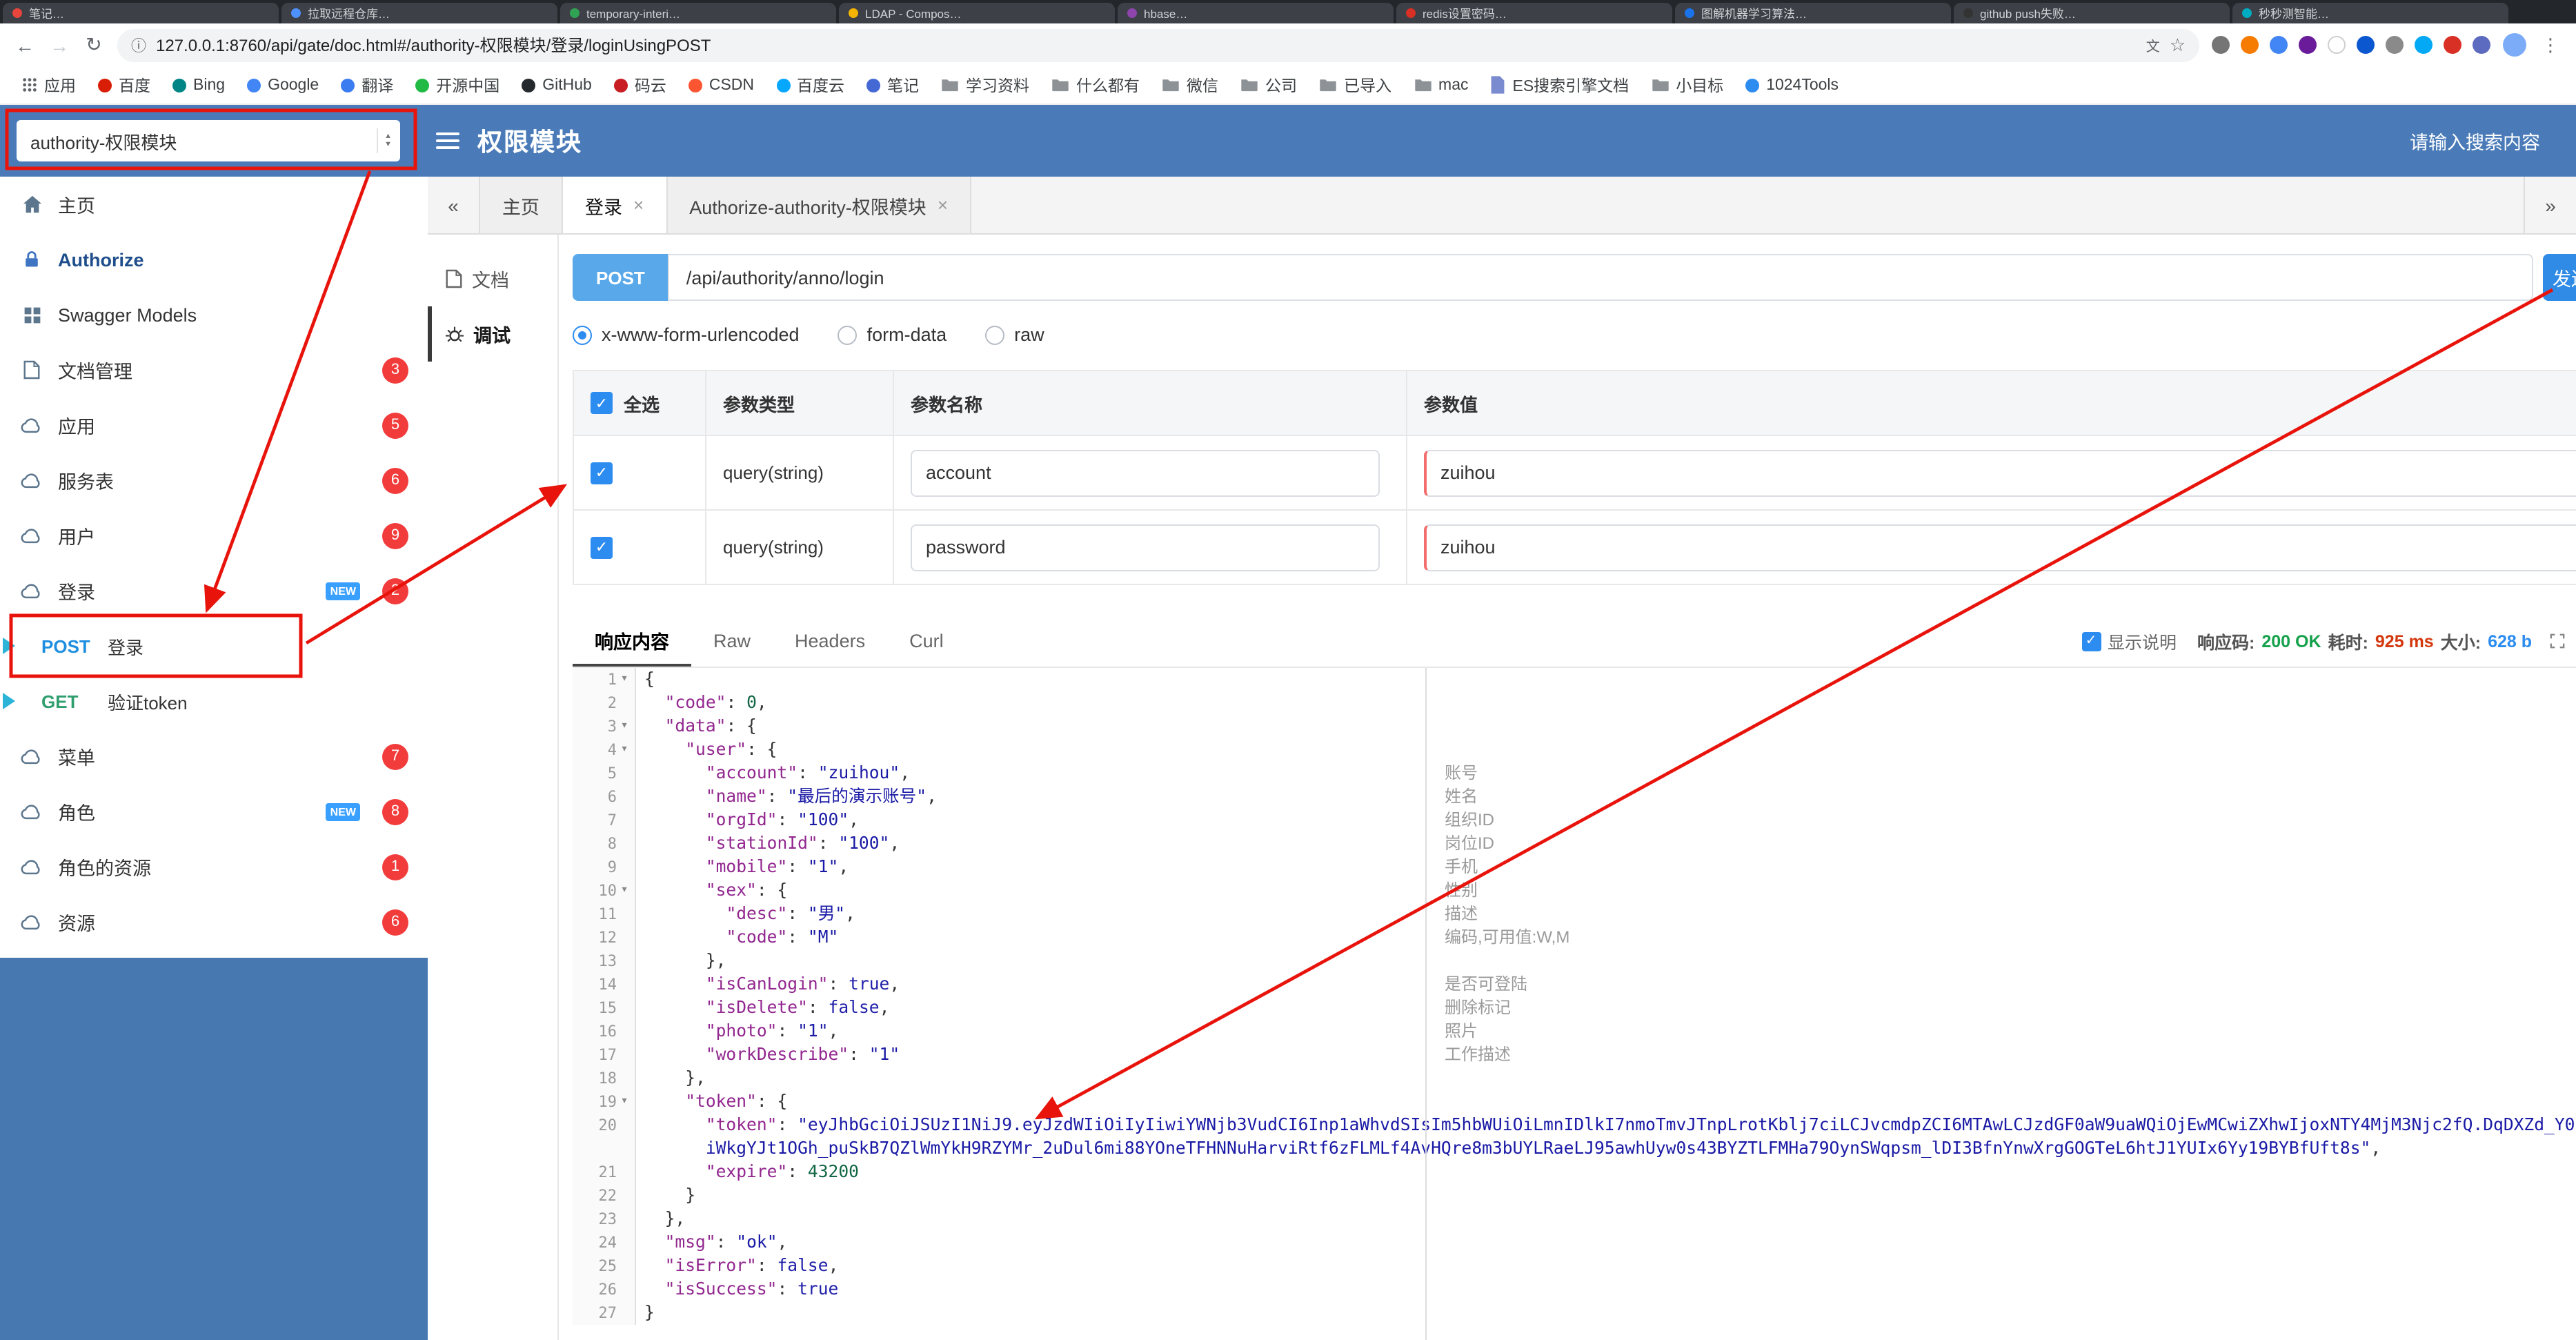 The width and height of the screenshot is (2576, 1340). Describe the element at coordinates (2178, 45) in the screenshot. I see `bookmark-star-icon: ☆` at that location.